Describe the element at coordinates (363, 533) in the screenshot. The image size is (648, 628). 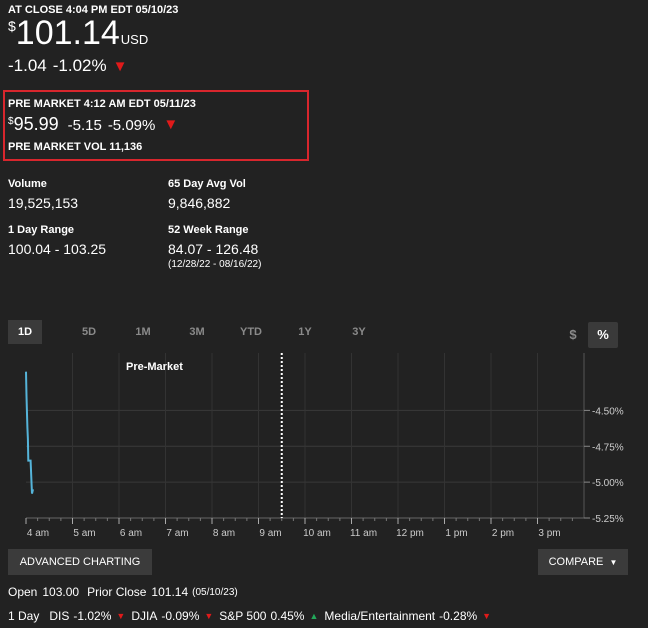
I see `x-tick-label: 11 am` at that location.